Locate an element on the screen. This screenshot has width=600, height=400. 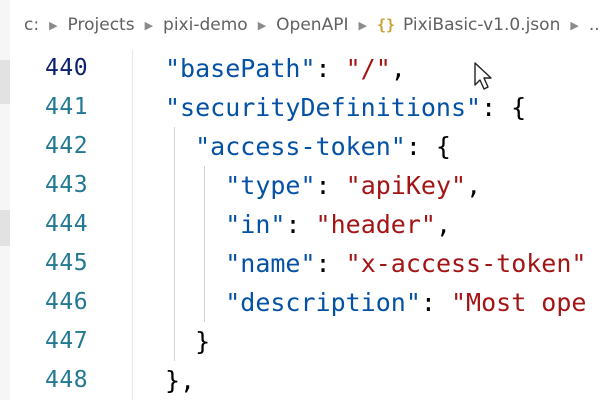
breadcrumb-pixi-demo: pixi-demo is located at coordinates (205, 25).